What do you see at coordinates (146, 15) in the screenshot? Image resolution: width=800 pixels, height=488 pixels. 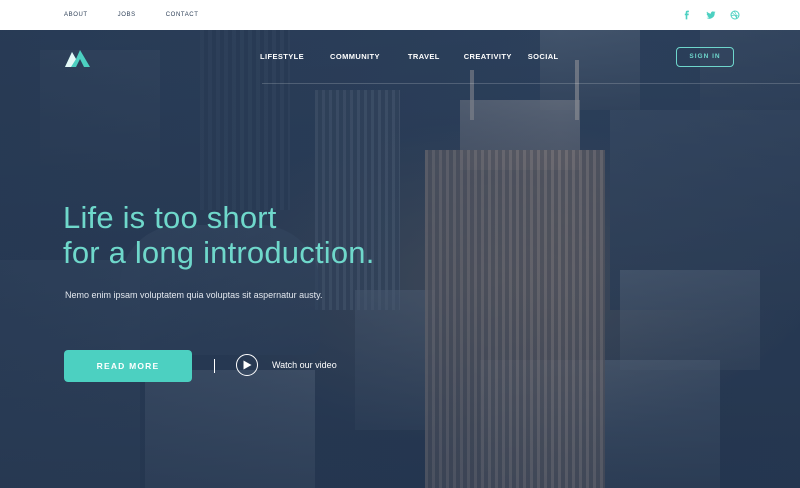 I see `top-links: ABOUT JOBS CONTACT` at bounding box center [146, 15].